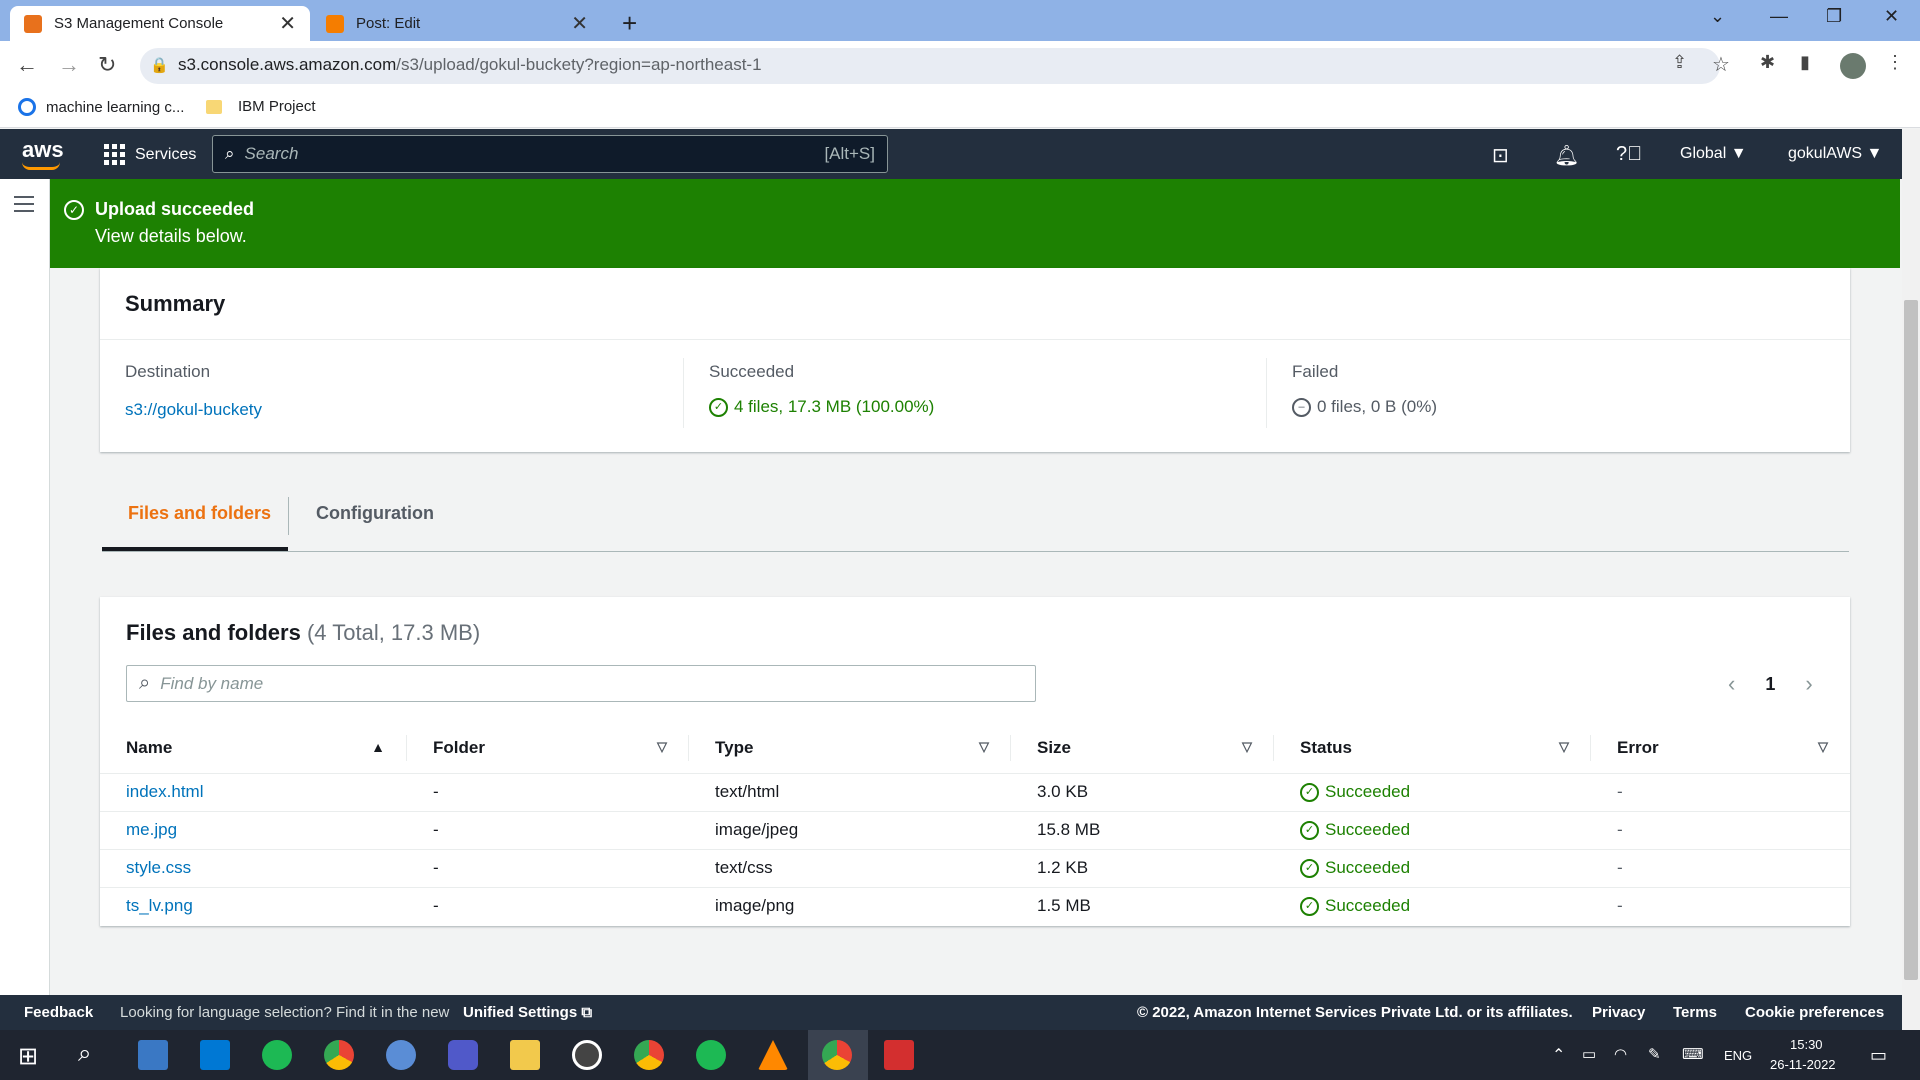 The height and width of the screenshot is (1080, 1920). I want to click on scrollbar-thumb, so click(1911, 640).